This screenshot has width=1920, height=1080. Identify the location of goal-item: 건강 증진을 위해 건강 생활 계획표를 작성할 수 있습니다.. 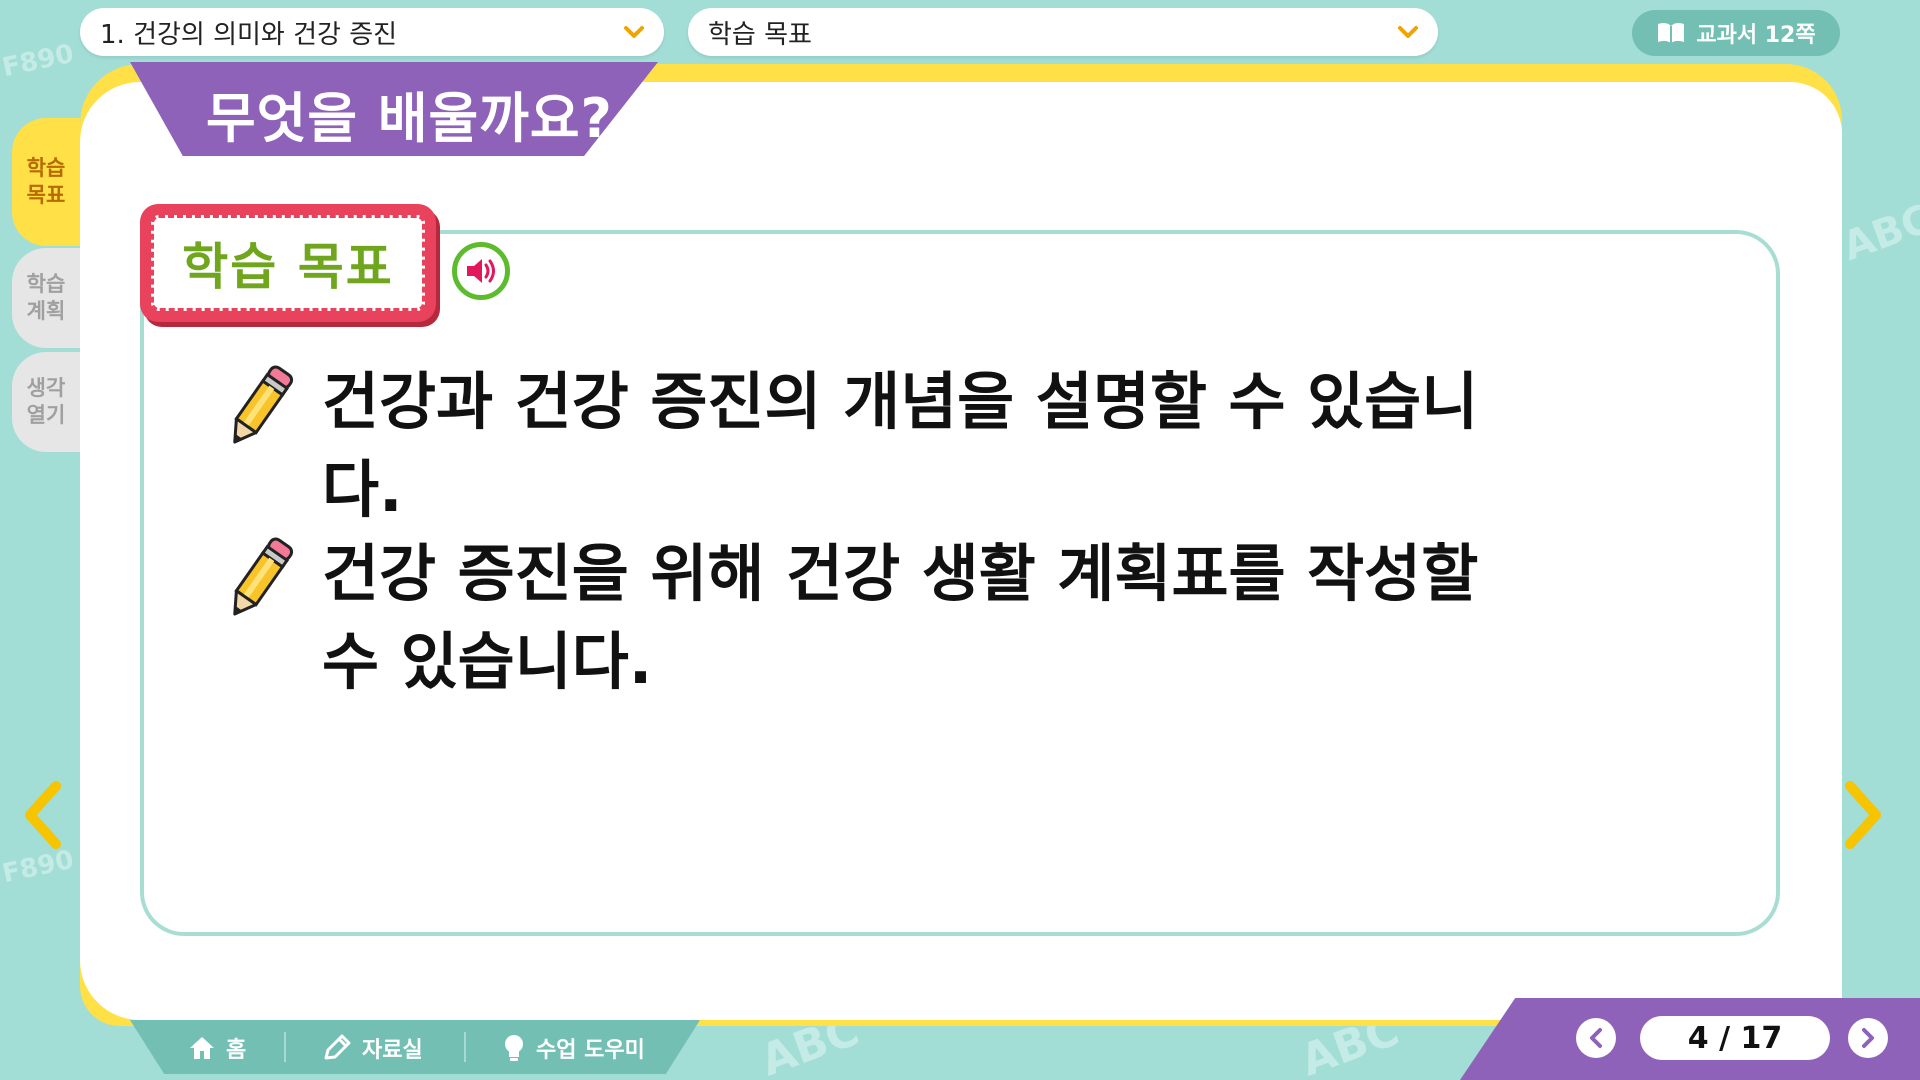
(872, 618).